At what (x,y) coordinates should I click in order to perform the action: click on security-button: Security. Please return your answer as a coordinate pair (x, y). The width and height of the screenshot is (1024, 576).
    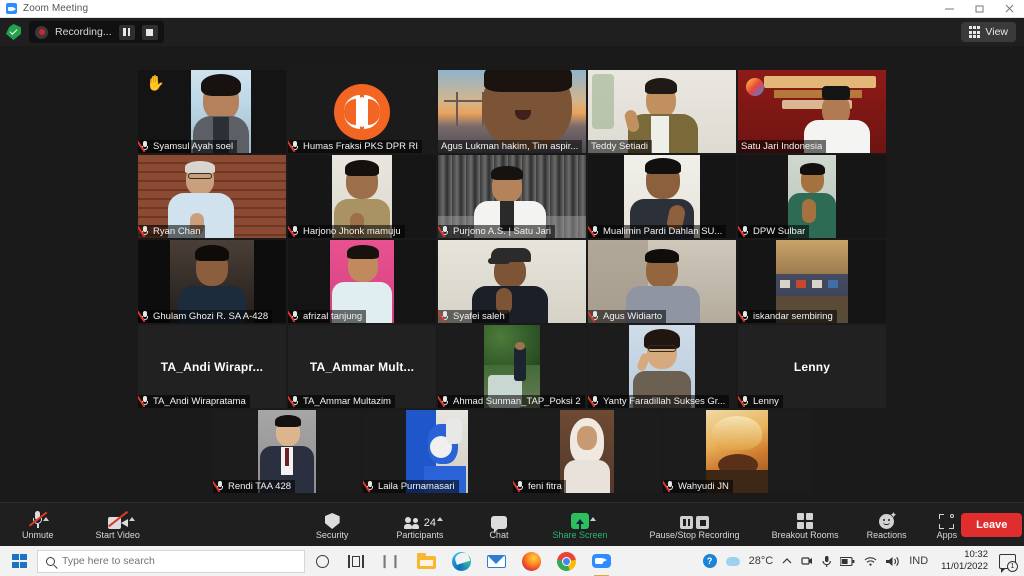
    Looking at the image, I should click on (332, 525).